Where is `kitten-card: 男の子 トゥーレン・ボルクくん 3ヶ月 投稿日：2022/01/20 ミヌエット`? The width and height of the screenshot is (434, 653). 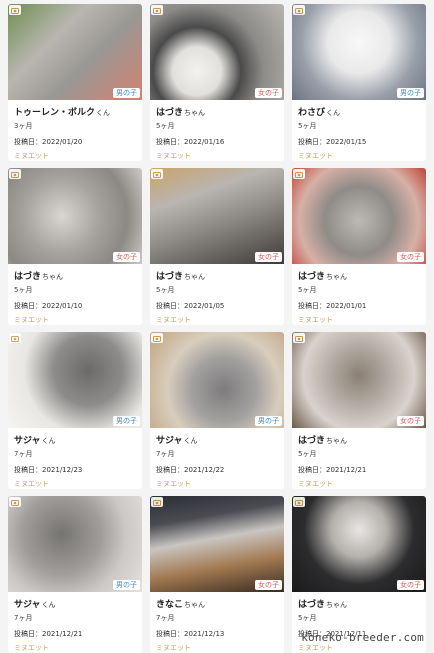 kitten-card: 男の子 トゥーレン・ボルクくん 3ヶ月 投稿日：2022/01/20 ミヌエット is located at coordinates (75, 82).